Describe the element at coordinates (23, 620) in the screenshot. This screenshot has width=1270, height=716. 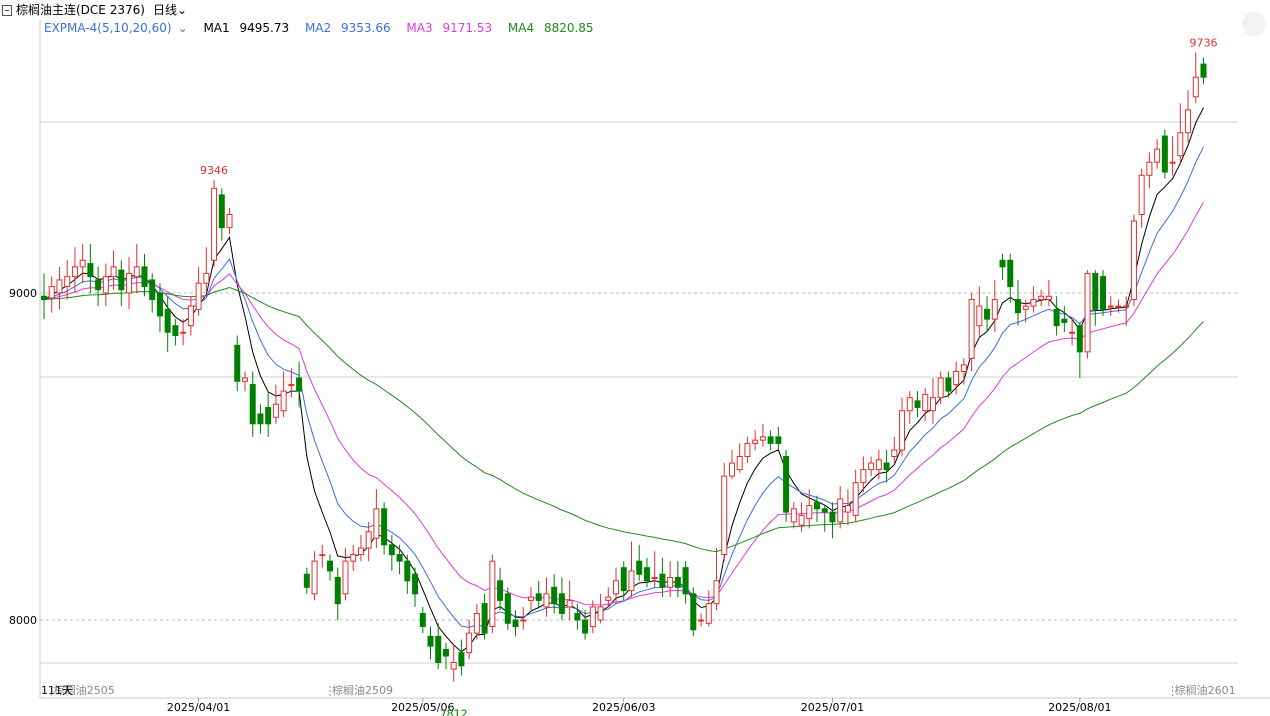
I see `y-tick-label: 8000` at that location.